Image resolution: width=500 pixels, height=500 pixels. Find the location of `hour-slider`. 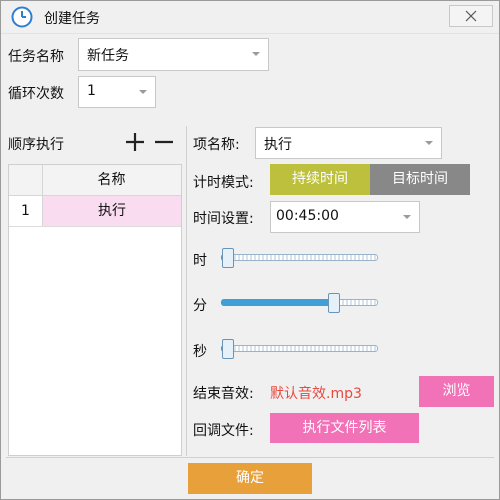

hour-slider is located at coordinates (299, 258).